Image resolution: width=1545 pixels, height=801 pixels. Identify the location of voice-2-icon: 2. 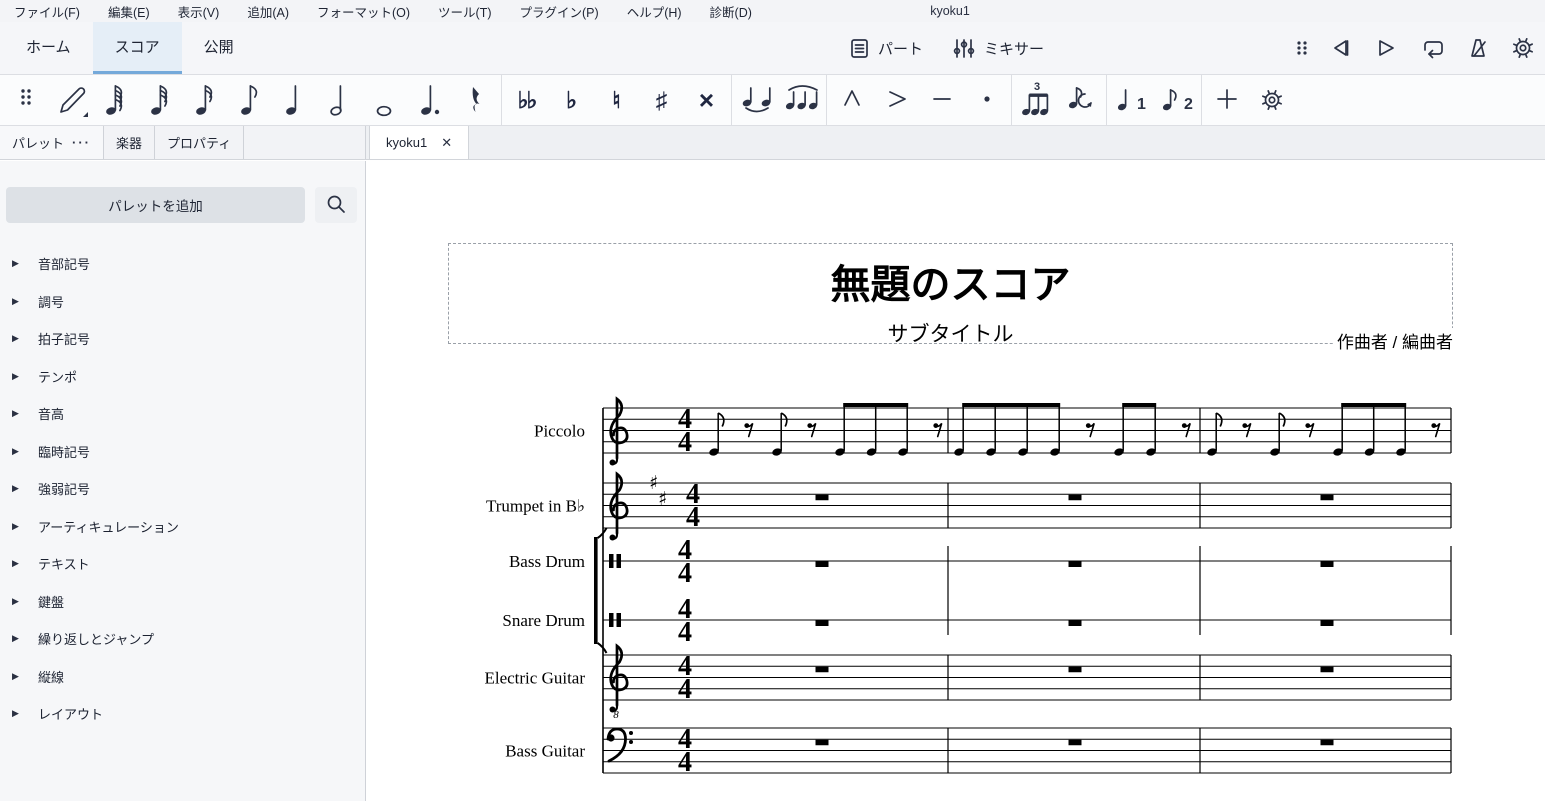
(1177, 101).